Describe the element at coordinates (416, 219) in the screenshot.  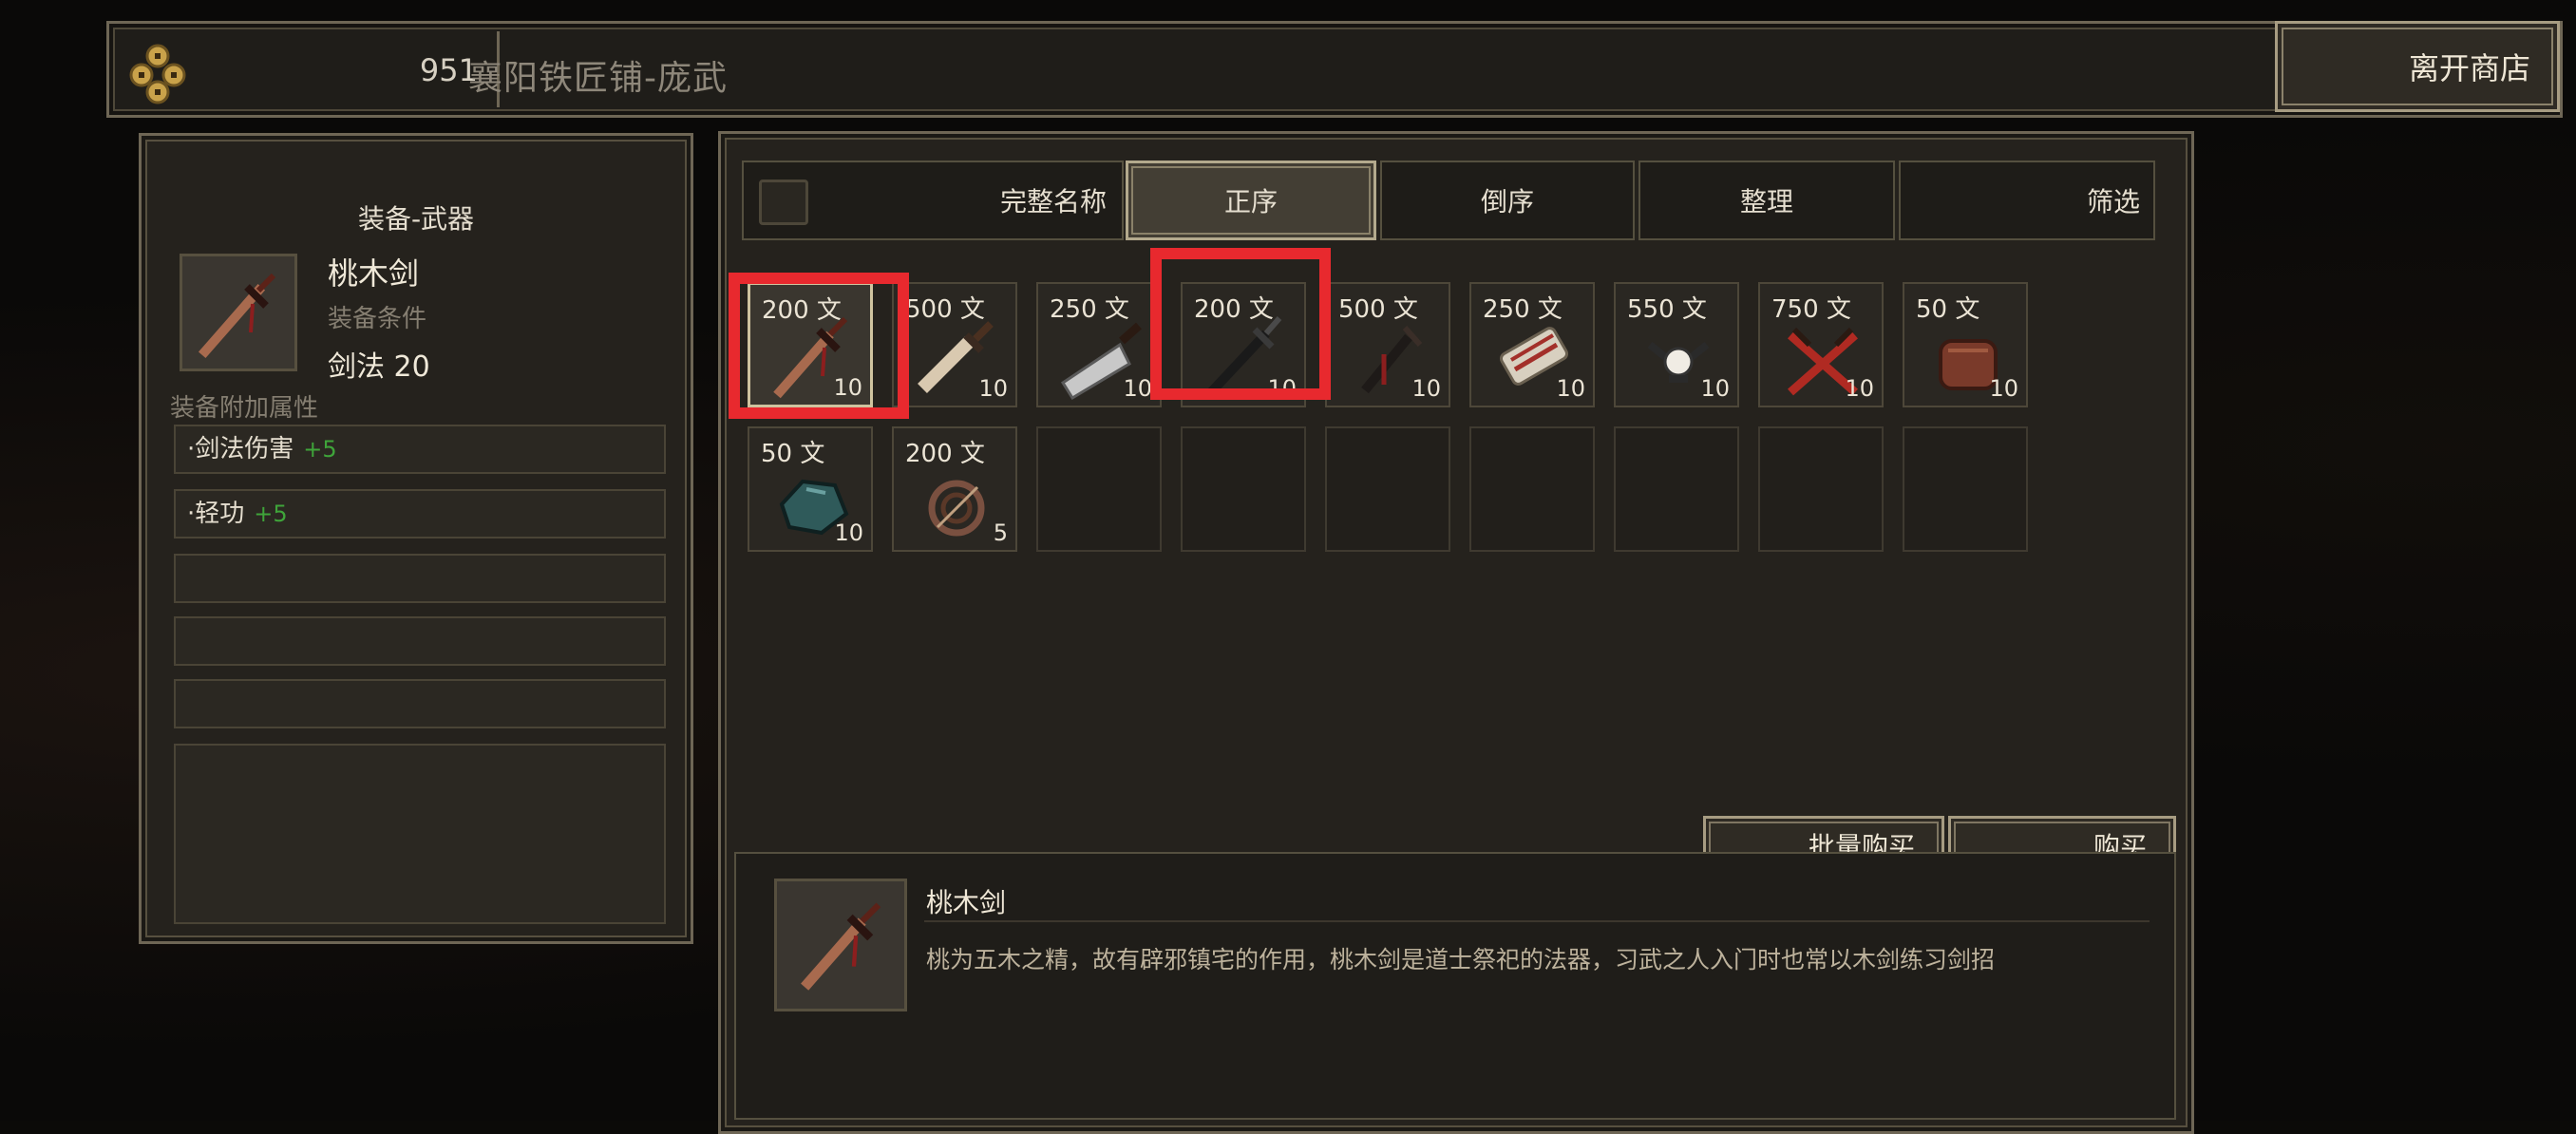
I see `equipment-type-heading: 装备-武器` at that location.